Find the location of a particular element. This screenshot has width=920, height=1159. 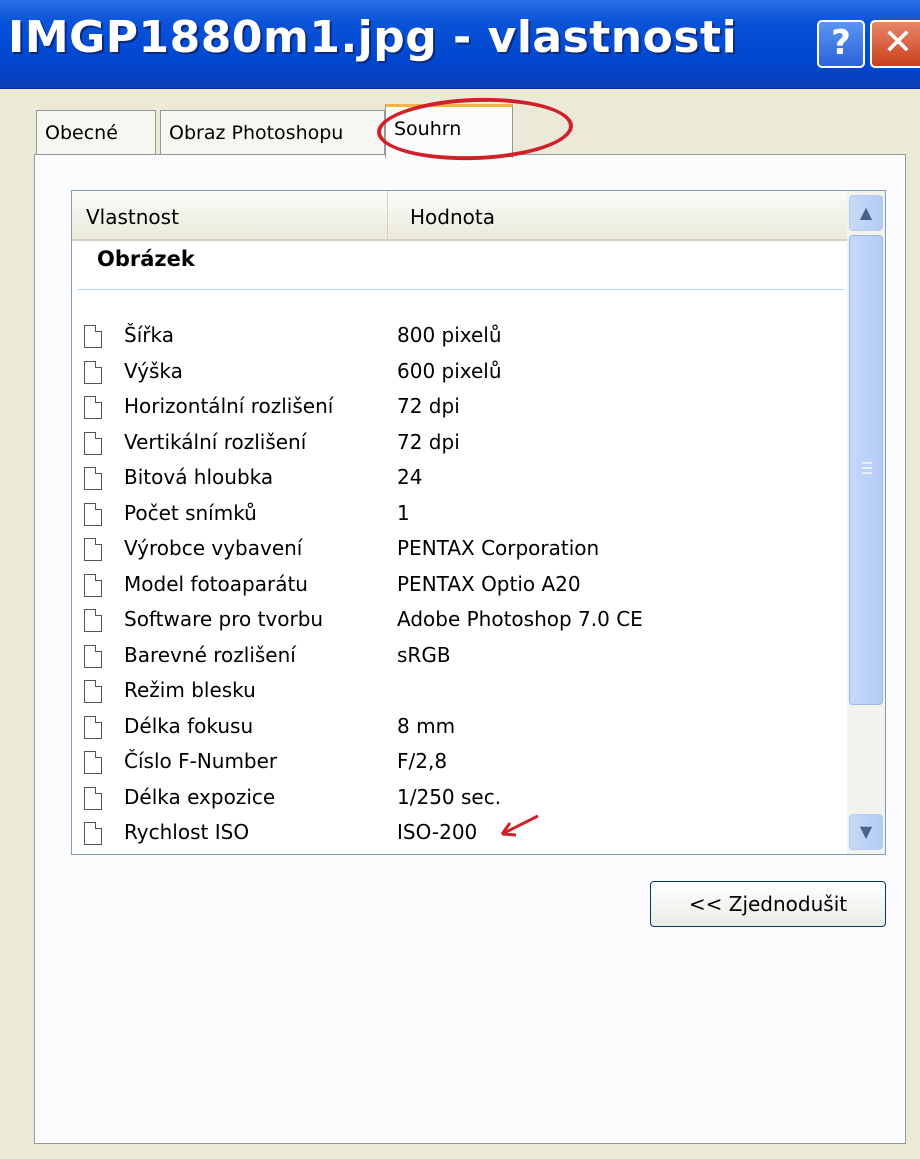

table-row: Režim měřeníVzorek is located at coordinates (459, 853).